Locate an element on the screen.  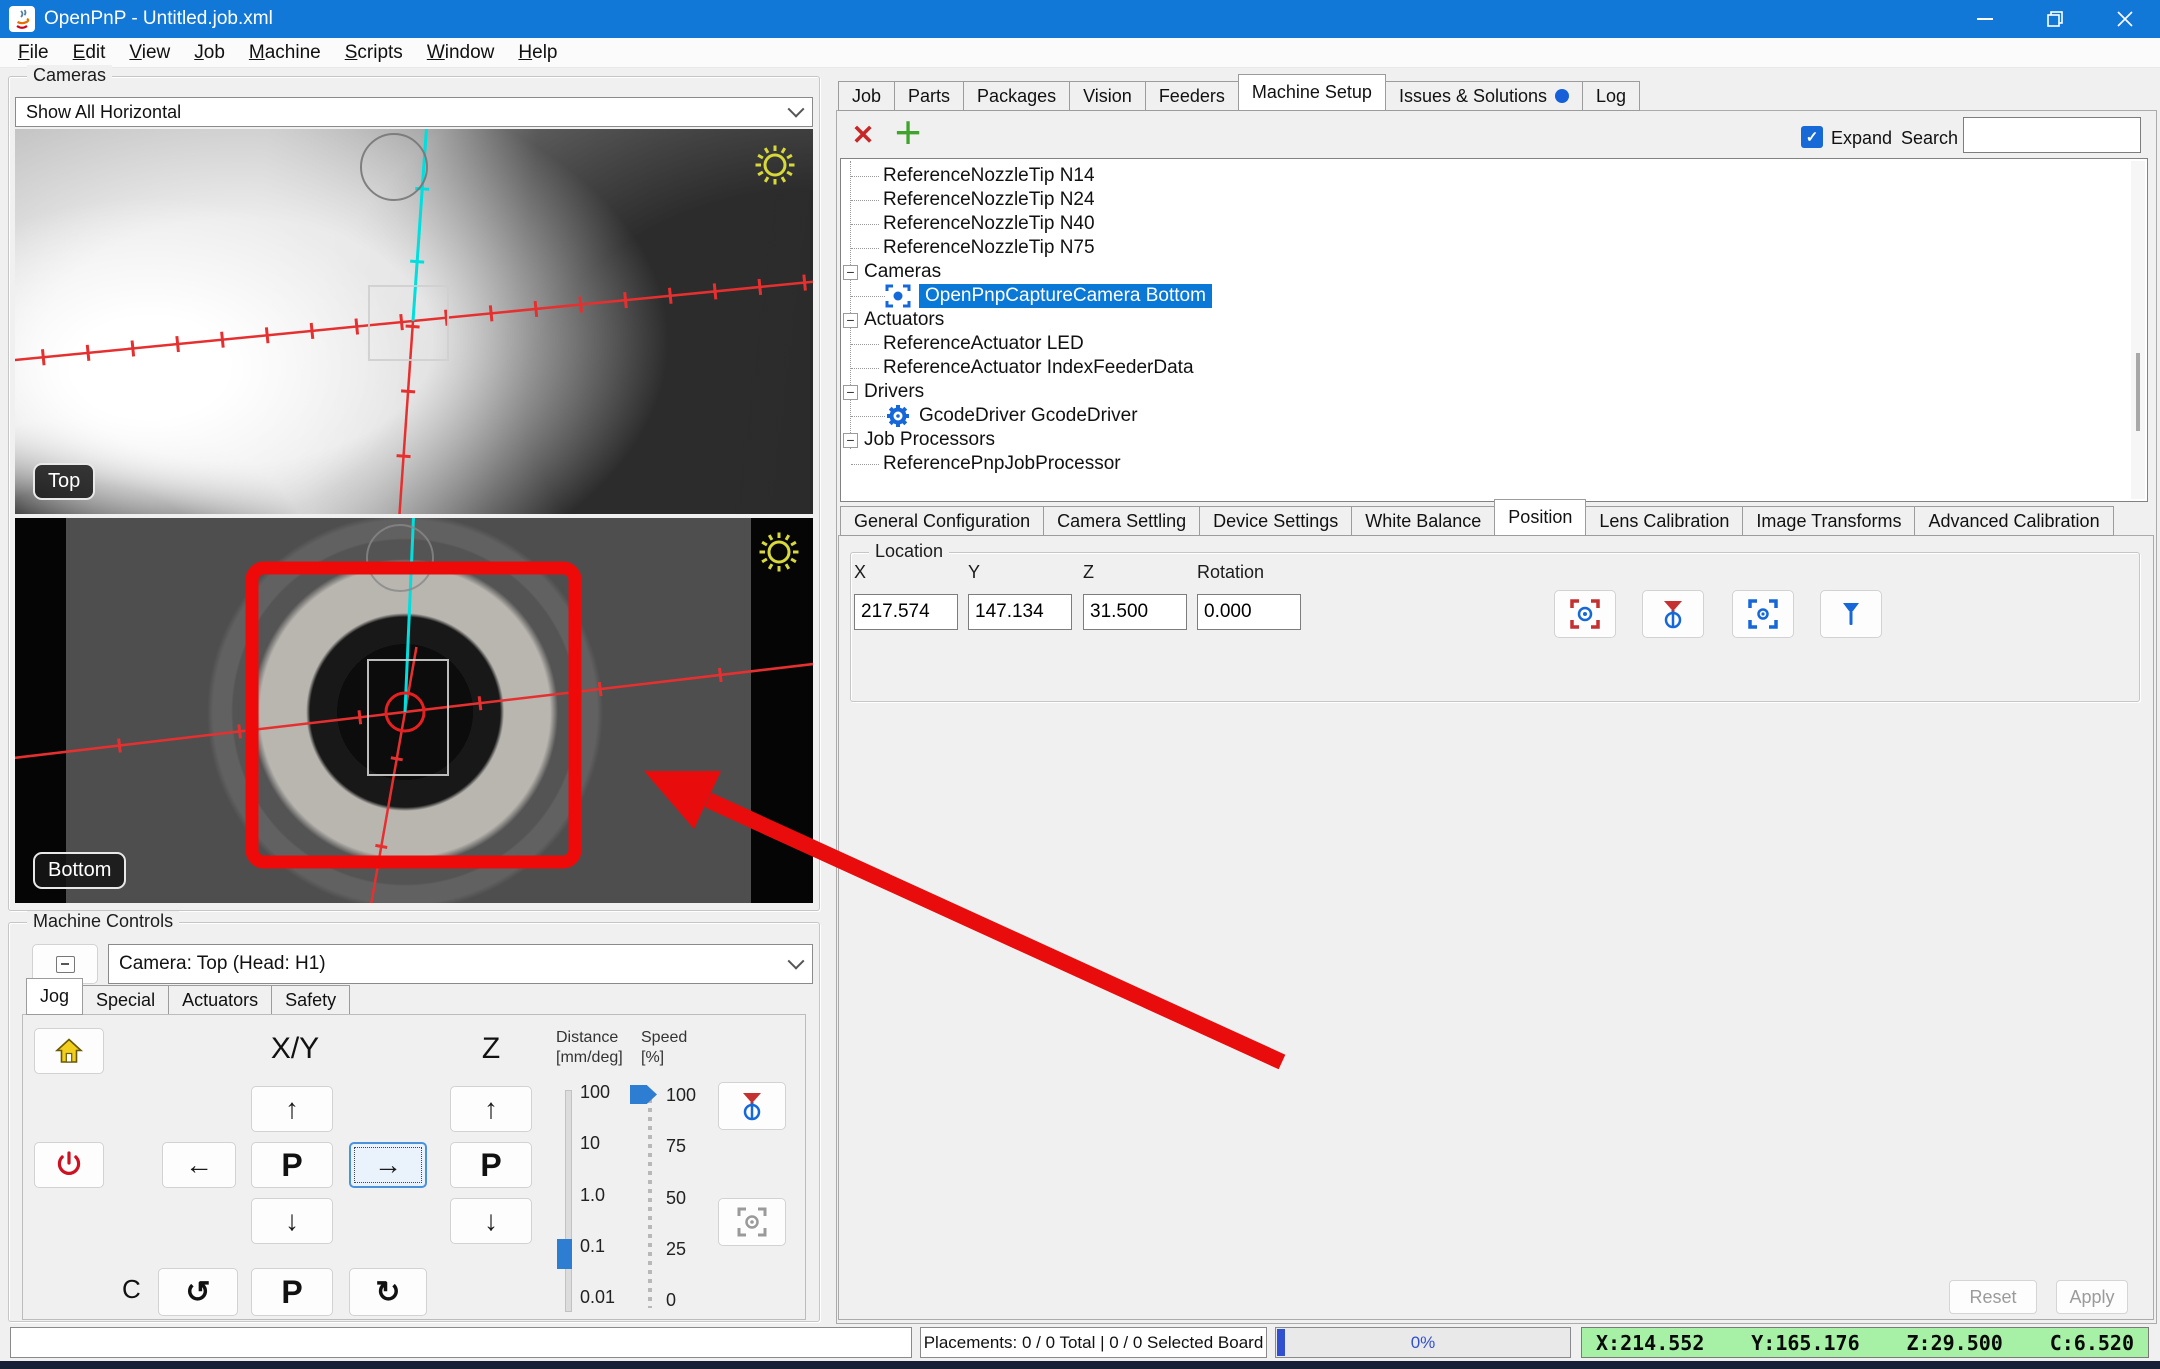
distance-slider-handle is located at coordinates (564, 1254).